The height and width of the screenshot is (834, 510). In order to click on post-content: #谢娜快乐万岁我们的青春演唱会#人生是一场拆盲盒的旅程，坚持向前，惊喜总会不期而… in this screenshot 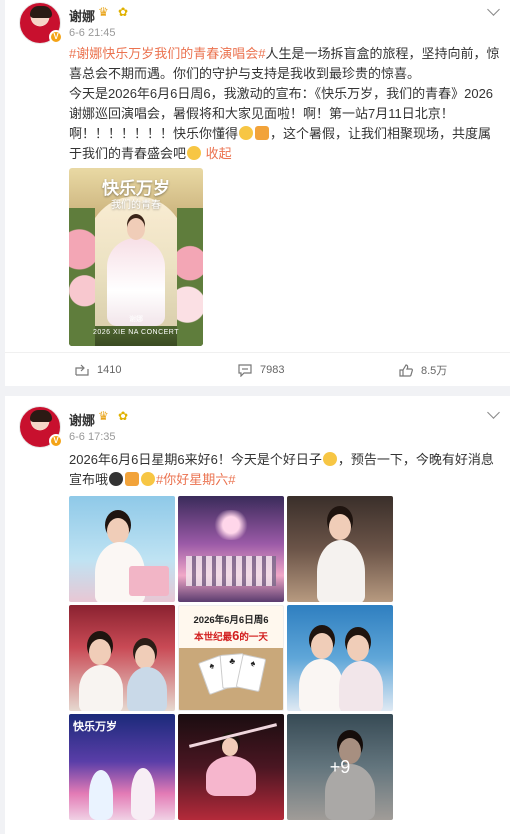, I will do `click(286, 104)`.